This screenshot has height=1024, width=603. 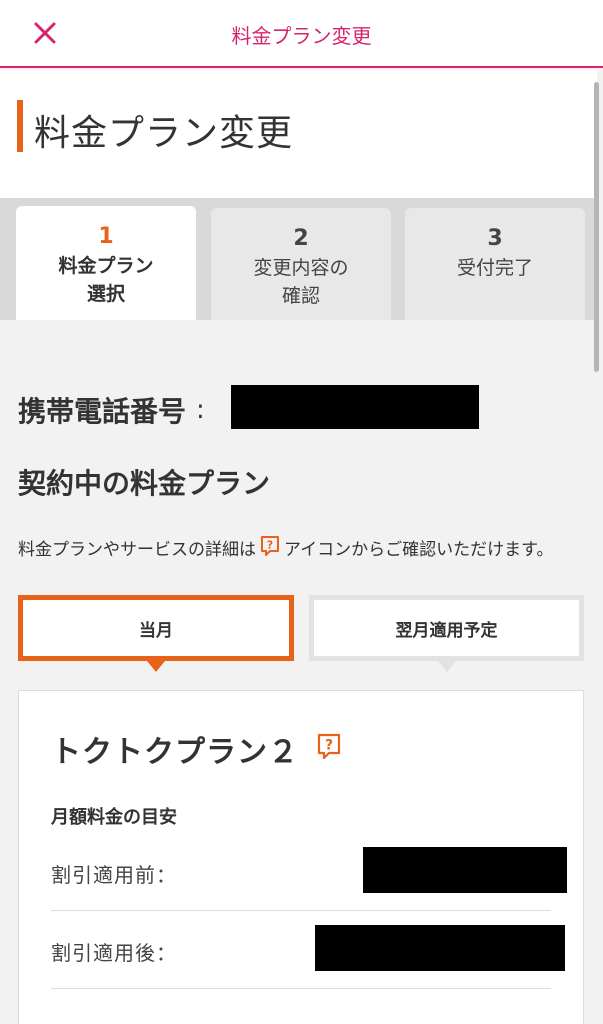 What do you see at coordinates (301, 282) in the screenshot?
I see `step-label: 変更内容の 確認` at bounding box center [301, 282].